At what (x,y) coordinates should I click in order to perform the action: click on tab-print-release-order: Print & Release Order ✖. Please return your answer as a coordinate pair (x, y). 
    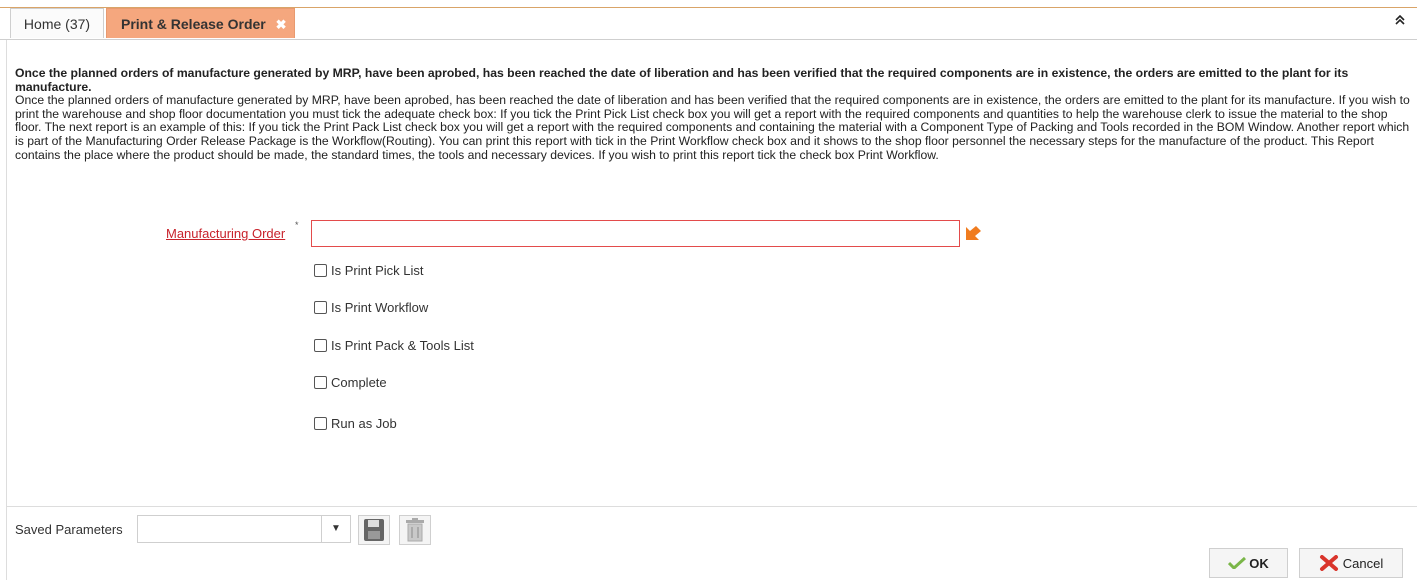
    Looking at the image, I should click on (200, 23).